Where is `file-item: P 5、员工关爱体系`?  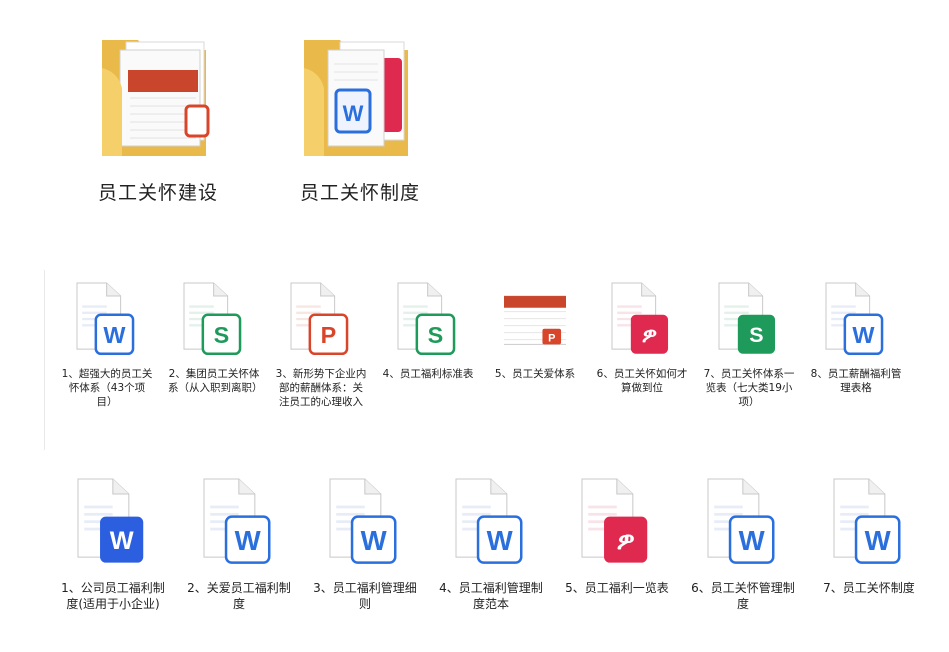
file-item: P 5、员工关爱体系 is located at coordinates (535, 331).